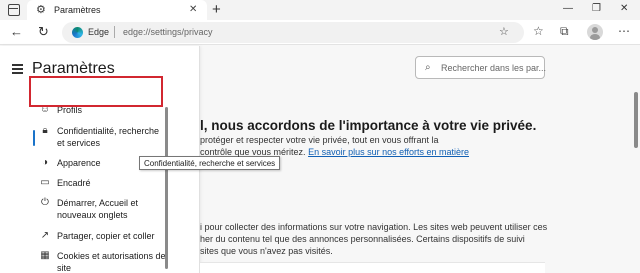  Describe the element at coordinates (117, 10) in the screenshot. I see `tab-settings: ⚙ Paramètres ✕` at that location.